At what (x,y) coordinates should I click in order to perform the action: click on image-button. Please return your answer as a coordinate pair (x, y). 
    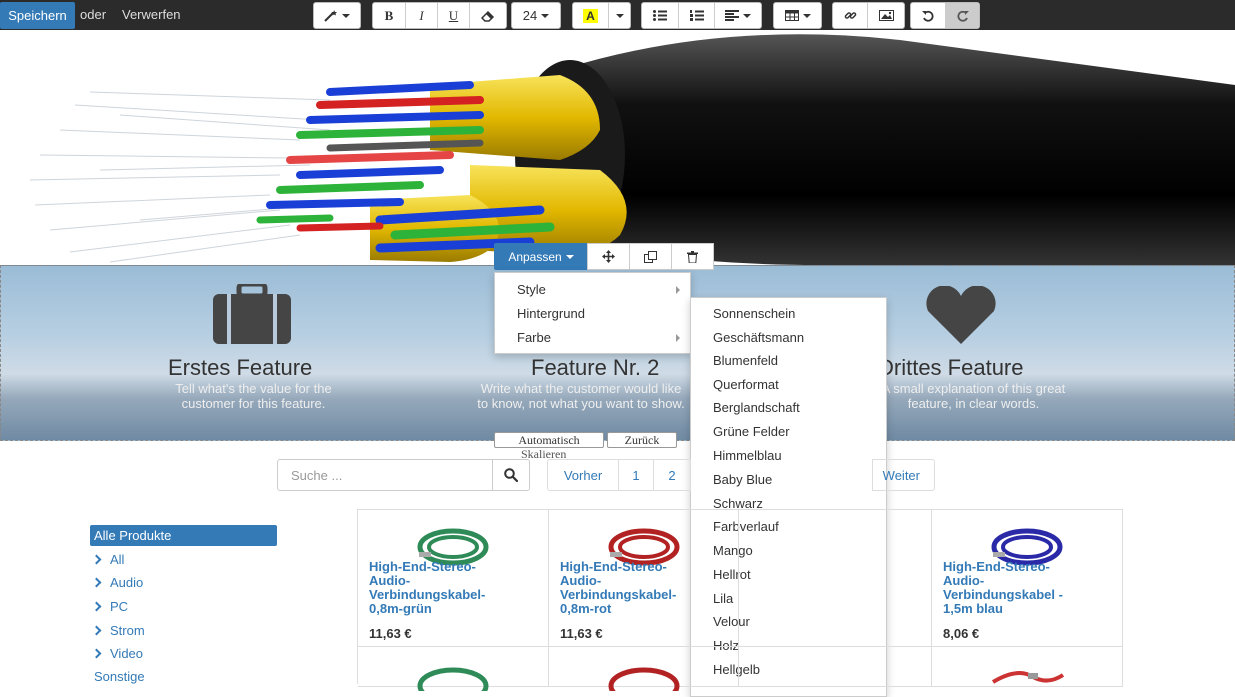
    Looking at the image, I should click on (886, 15).